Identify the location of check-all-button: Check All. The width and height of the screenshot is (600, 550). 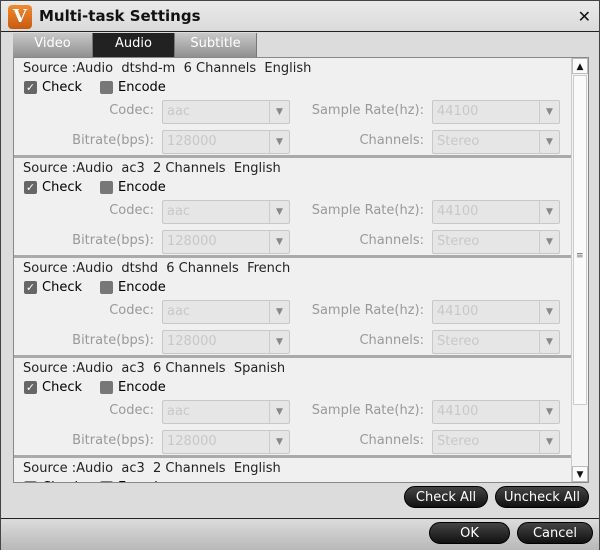
(446, 497).